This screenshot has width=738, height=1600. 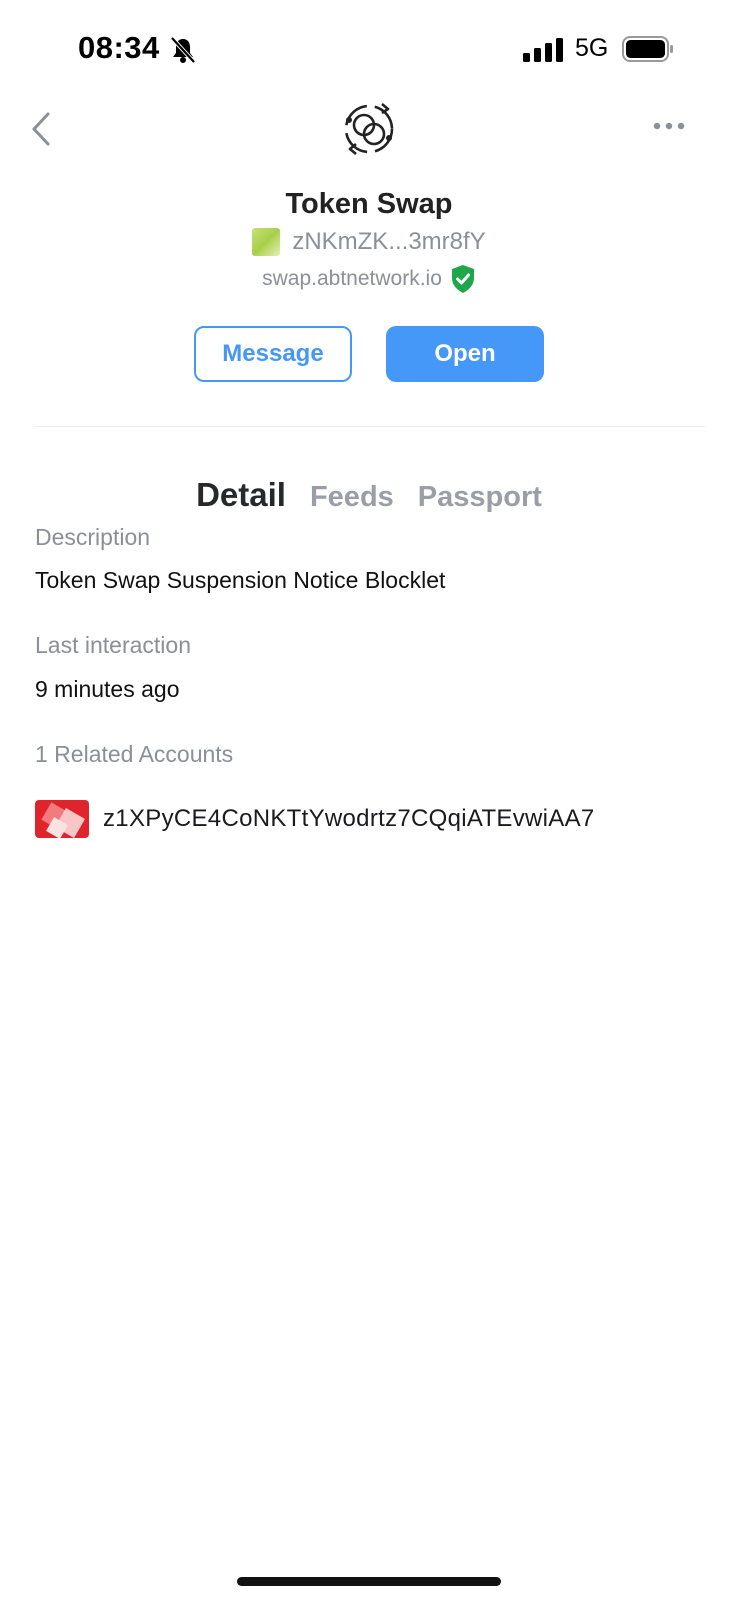 I want to click on app-title: Token Swap, so click(x=369, y=204).